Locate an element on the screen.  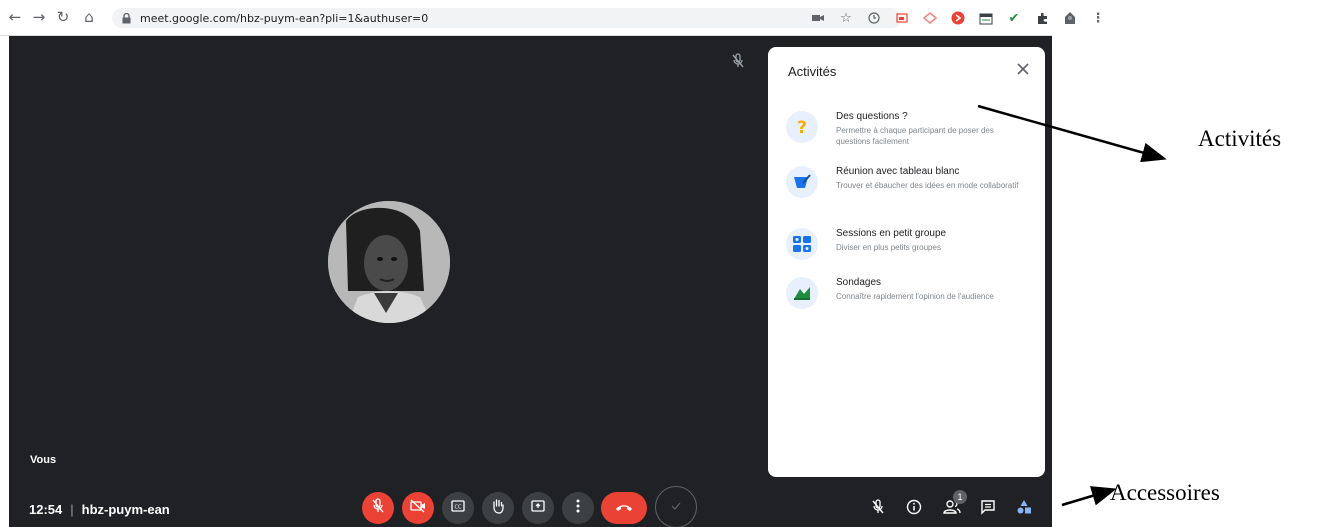
activities-arrow is located at coordinates (1072, 133).